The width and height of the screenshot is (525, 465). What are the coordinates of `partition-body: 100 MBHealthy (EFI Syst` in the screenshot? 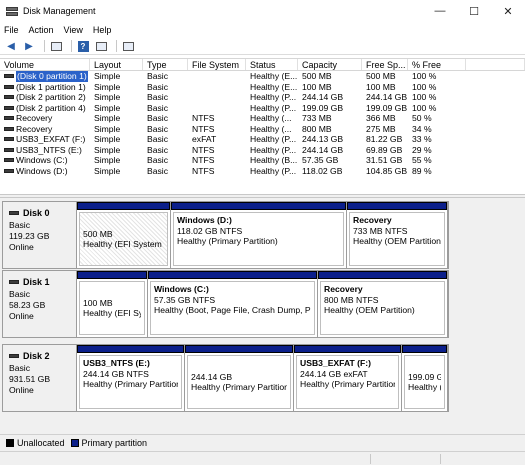 It's located at (112, 308).